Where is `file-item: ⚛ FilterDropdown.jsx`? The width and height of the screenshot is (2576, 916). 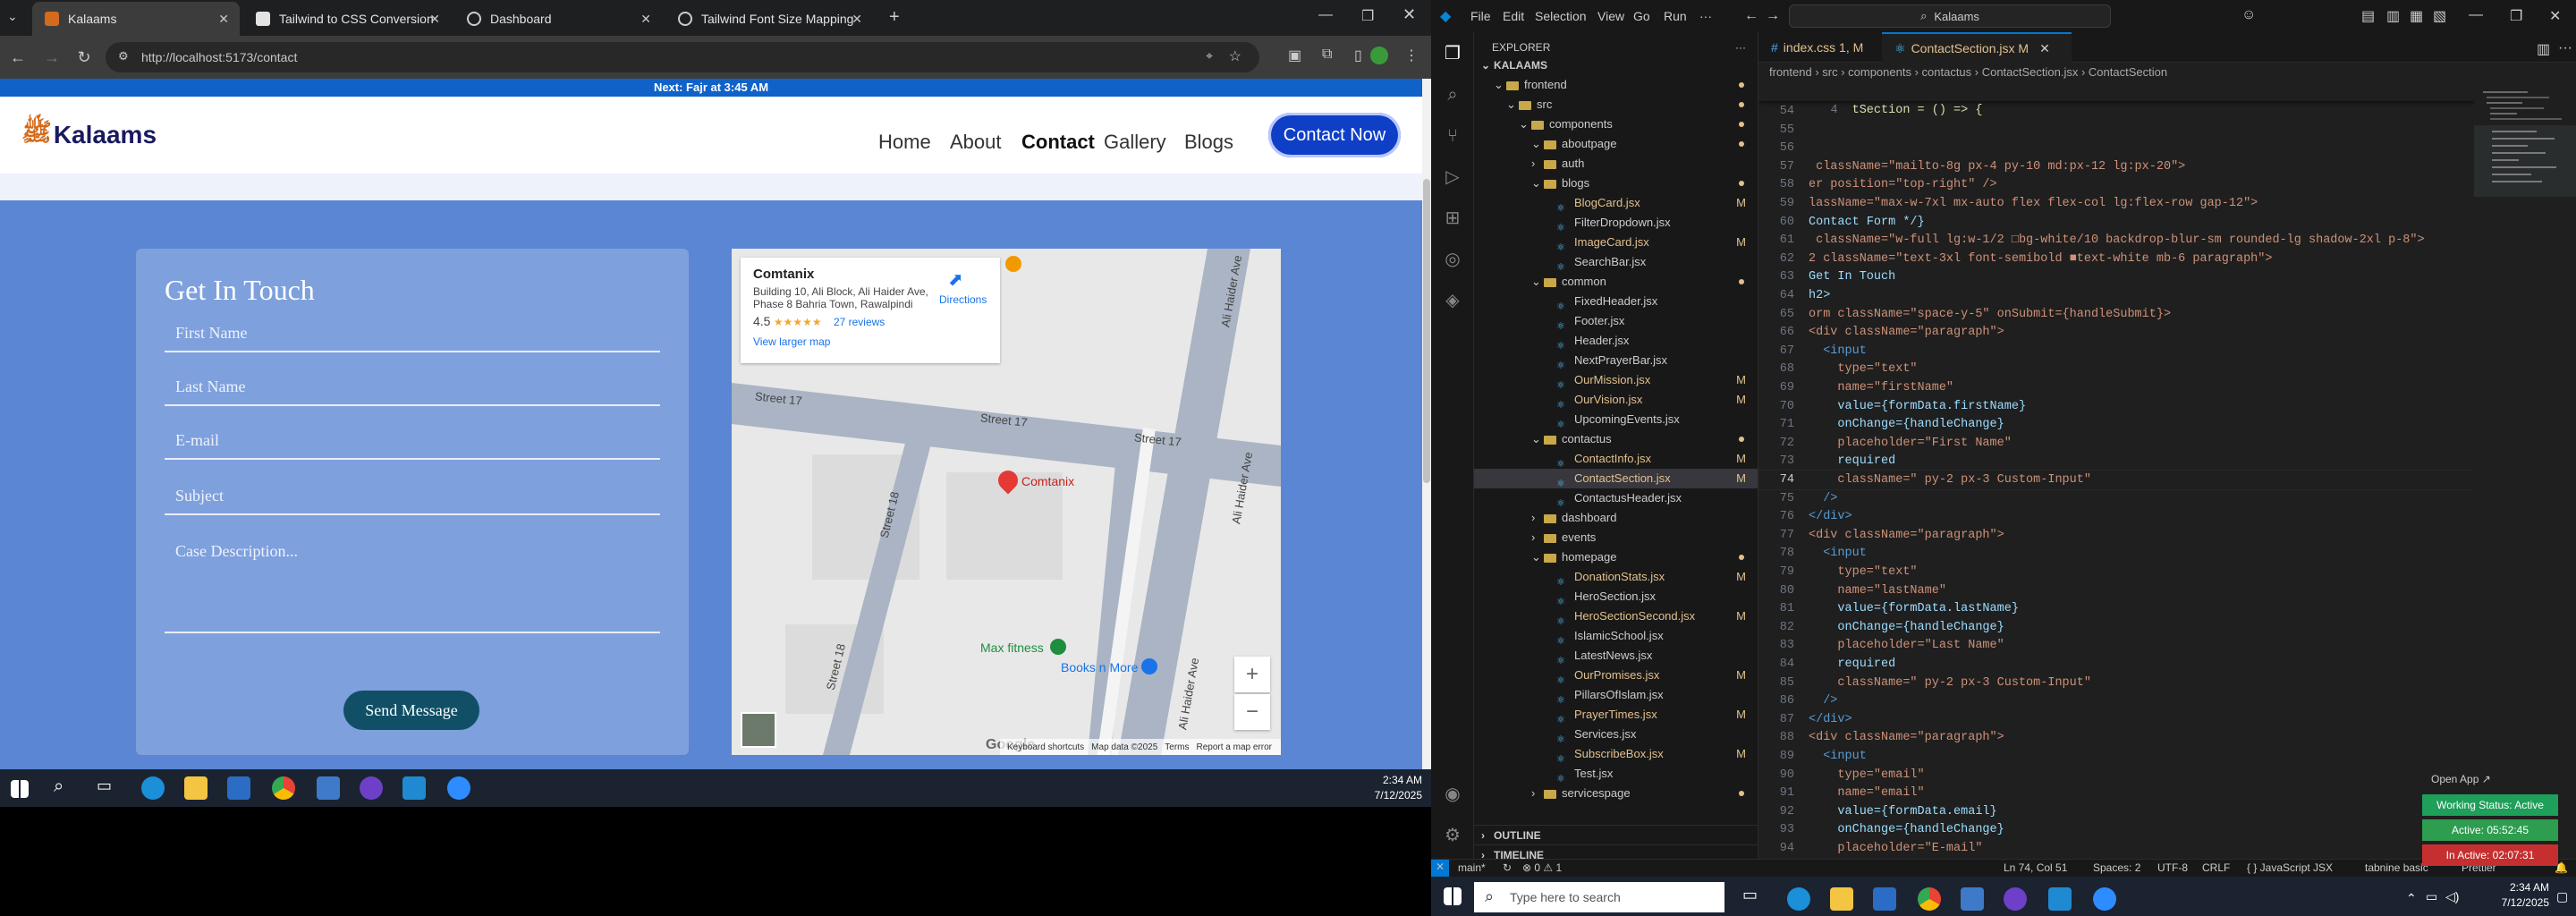 file-item: ⚛ FilterDropdown.jsx is located at coordinates (1616, 223).